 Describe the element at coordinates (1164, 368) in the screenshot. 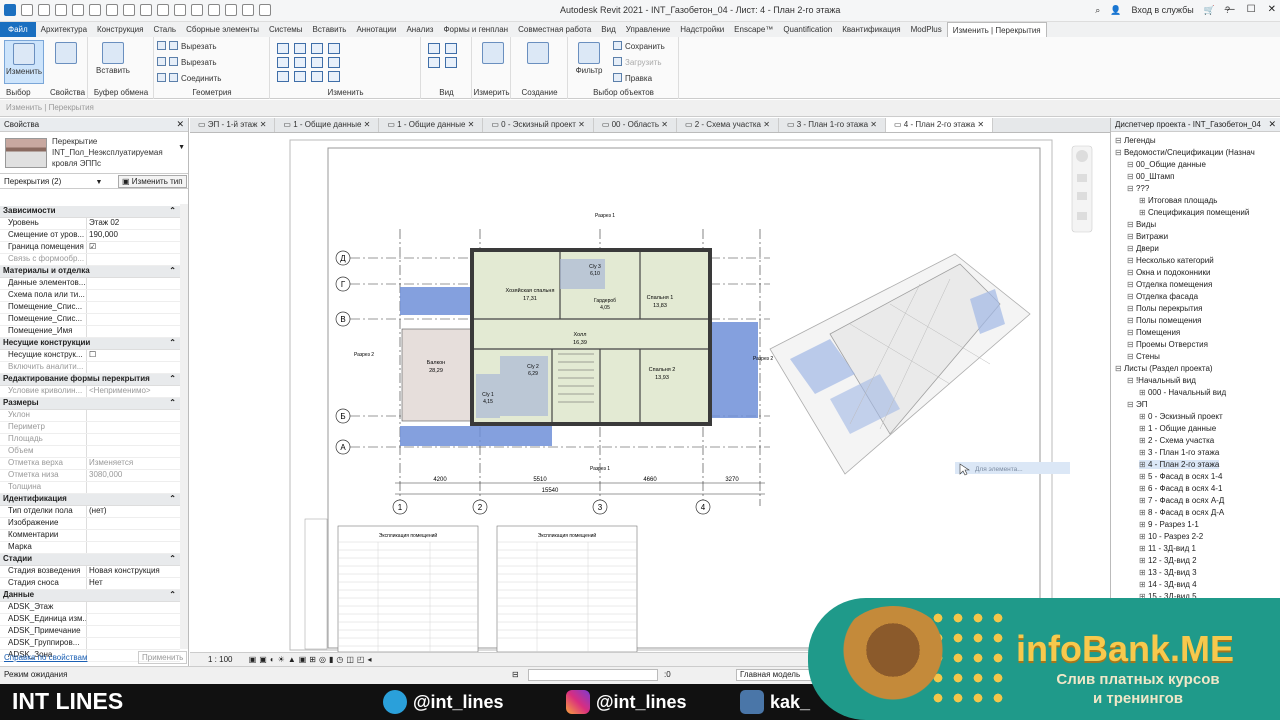

I see `browser-item: ⊟ Листы (Раздел проекта)` at that location.